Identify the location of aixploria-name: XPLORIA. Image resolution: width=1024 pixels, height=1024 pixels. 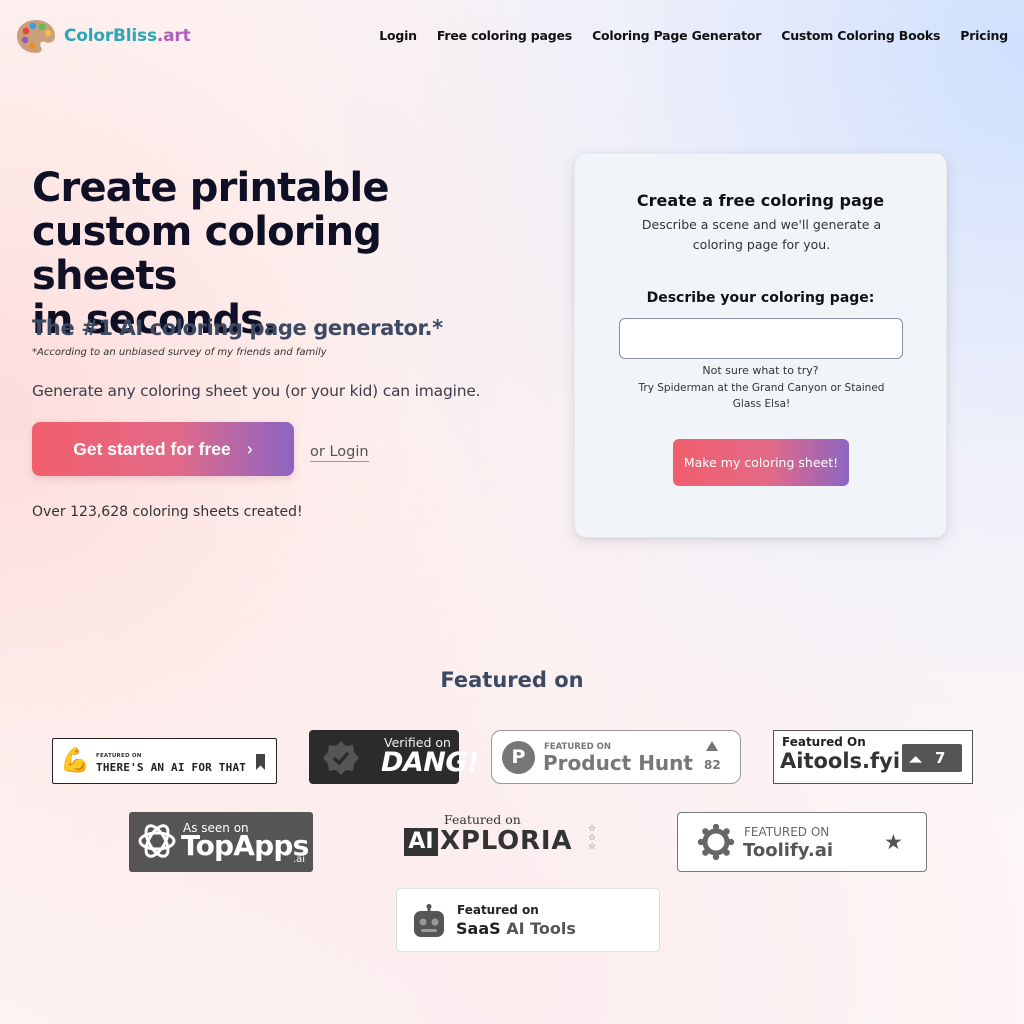
(506, 841).